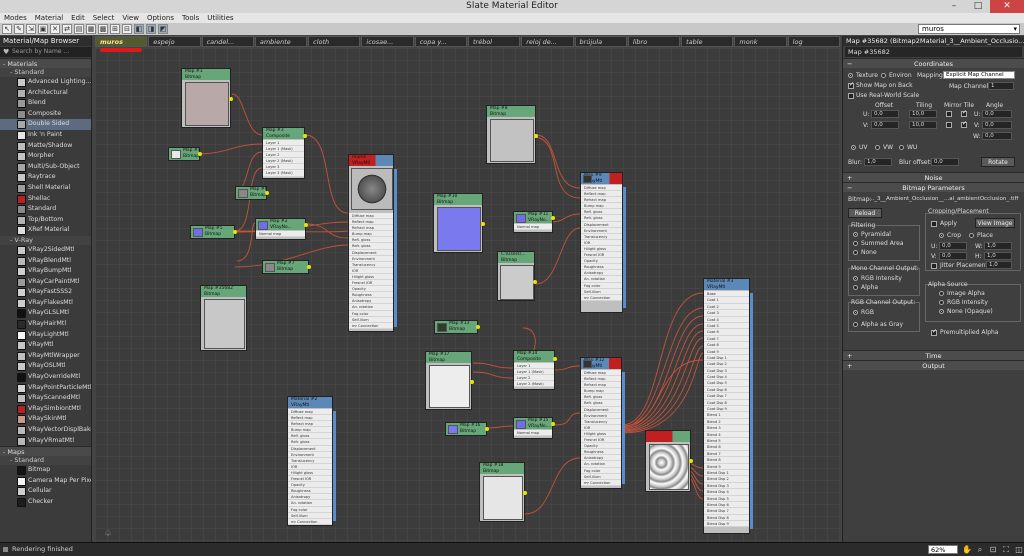 This screenshot has width=1024, height=556. I want to click on real-world-scale-checkbox, so click(851, 96).